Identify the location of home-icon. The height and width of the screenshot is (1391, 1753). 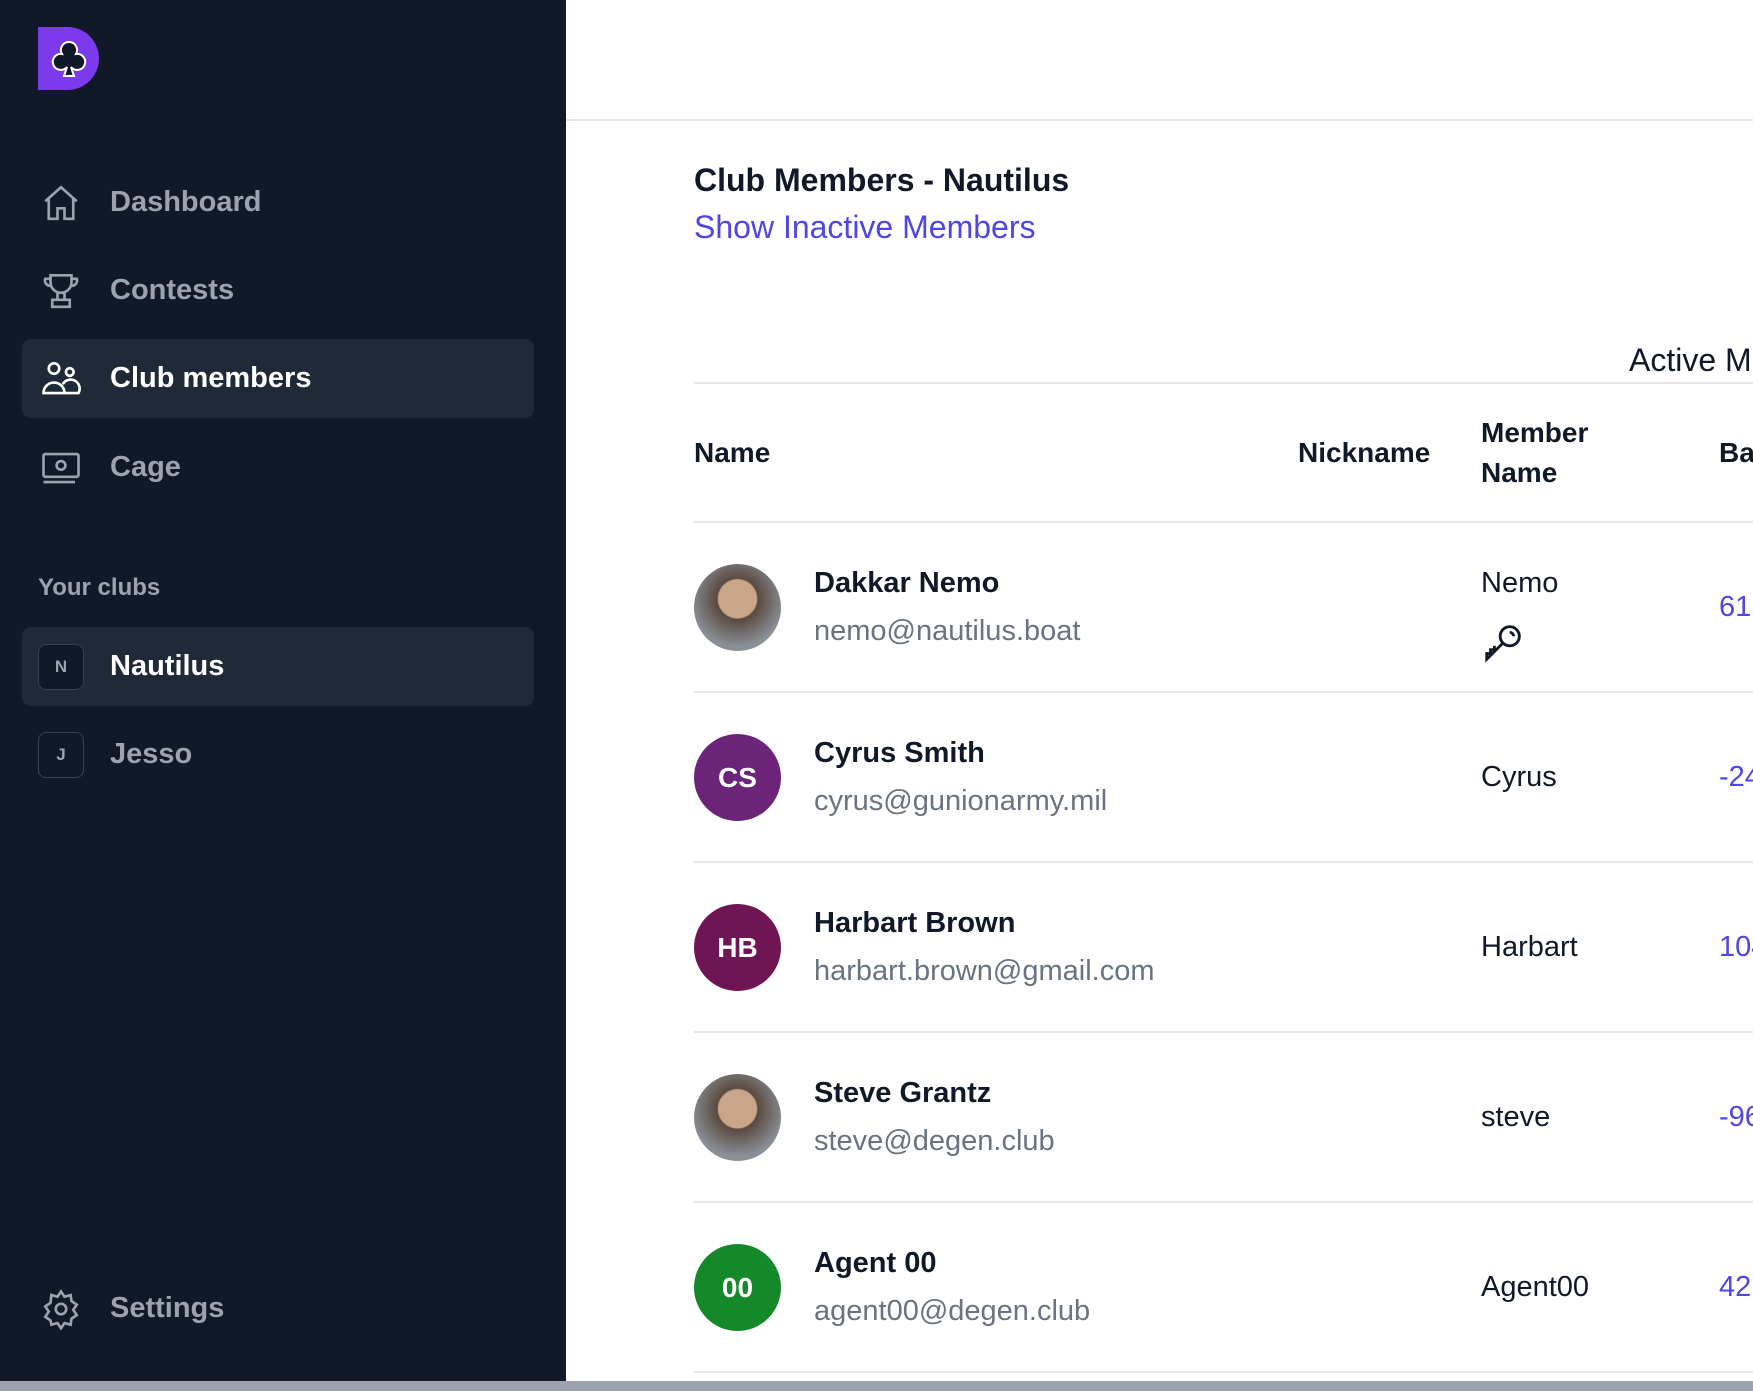
(61, 202).